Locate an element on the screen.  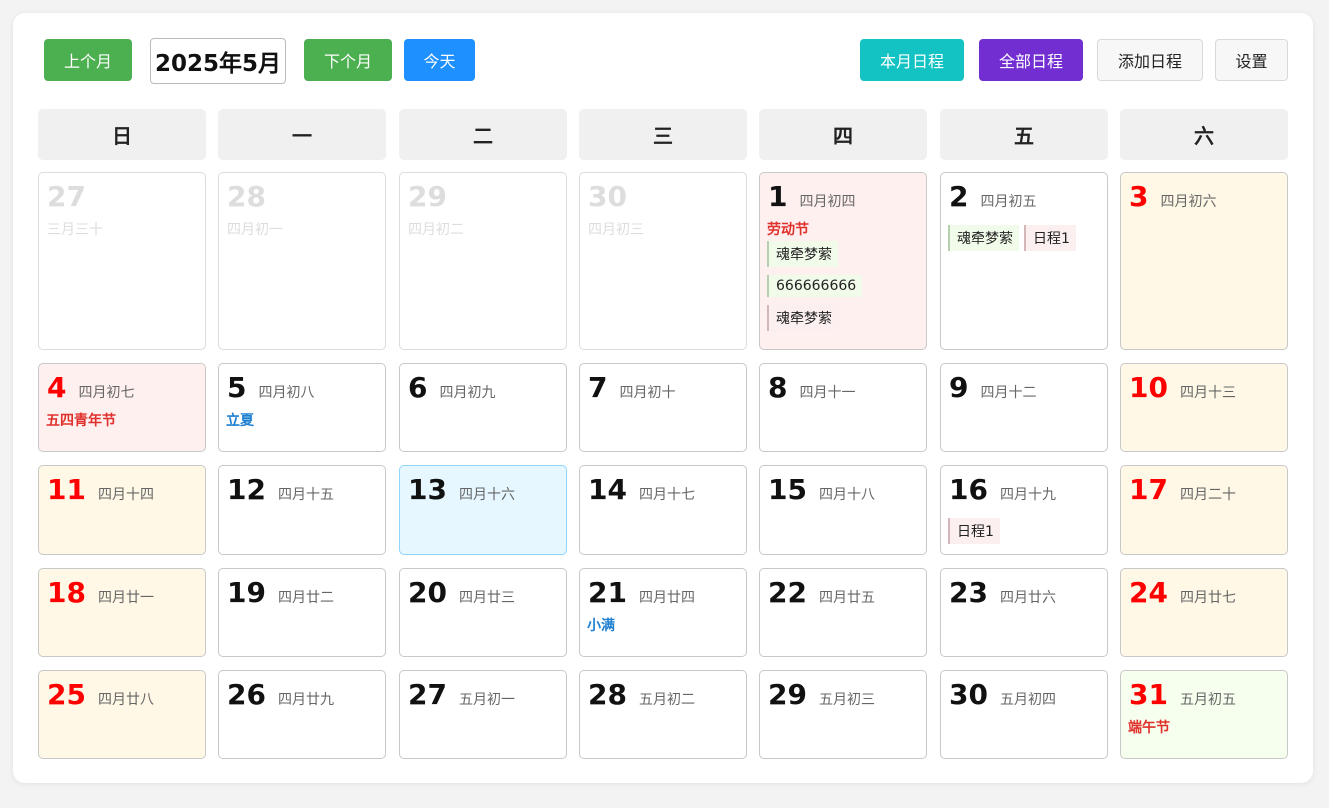
day-cell: 28 四月初一 is located at coordinates (302, 261).